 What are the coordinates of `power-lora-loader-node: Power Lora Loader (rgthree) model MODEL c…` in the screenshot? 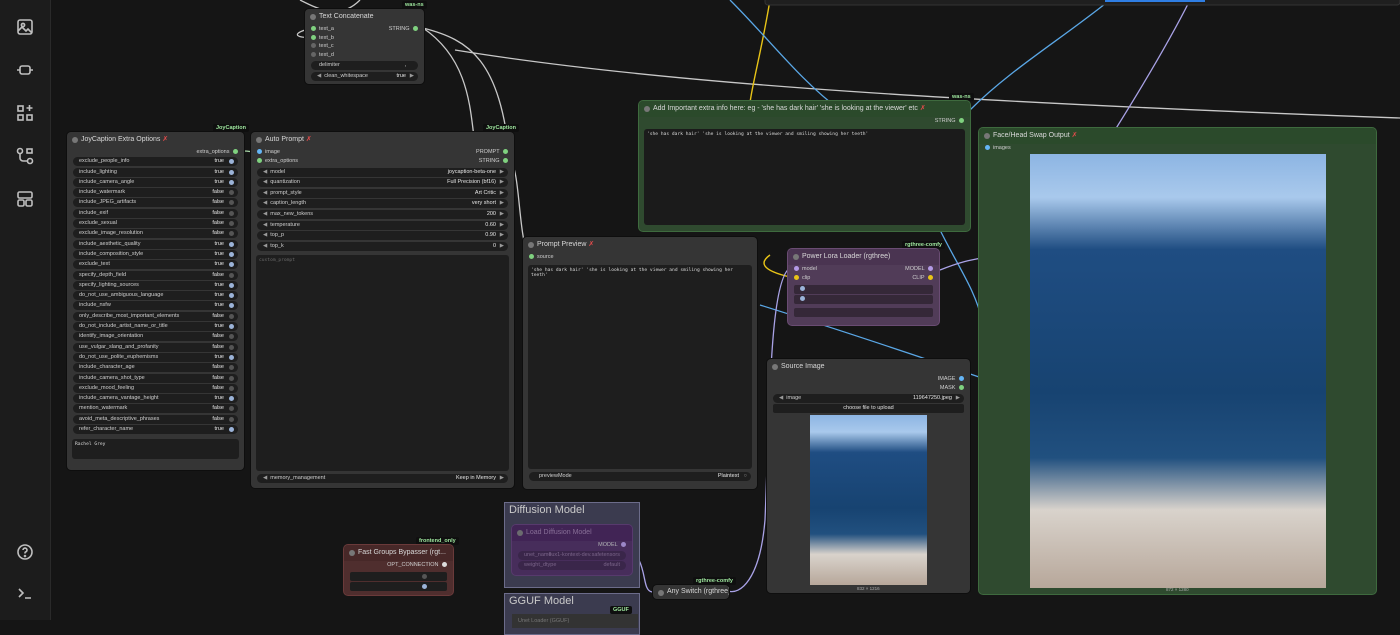 It's located at (863, 287).